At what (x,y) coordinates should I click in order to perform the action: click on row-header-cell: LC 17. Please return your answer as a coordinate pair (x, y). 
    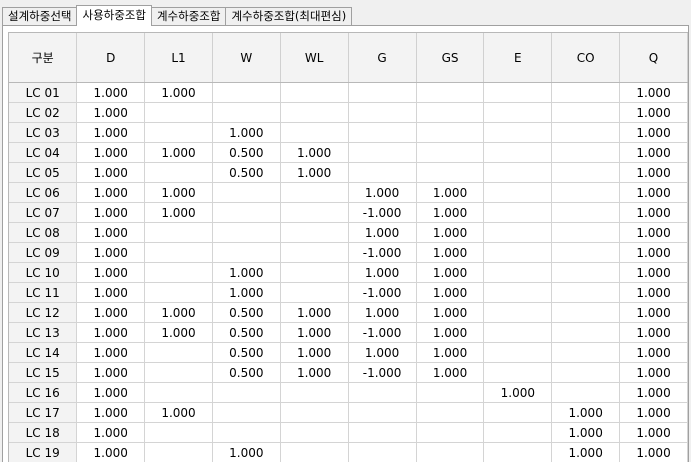
    Looking at the image, I should click on (43, 412).